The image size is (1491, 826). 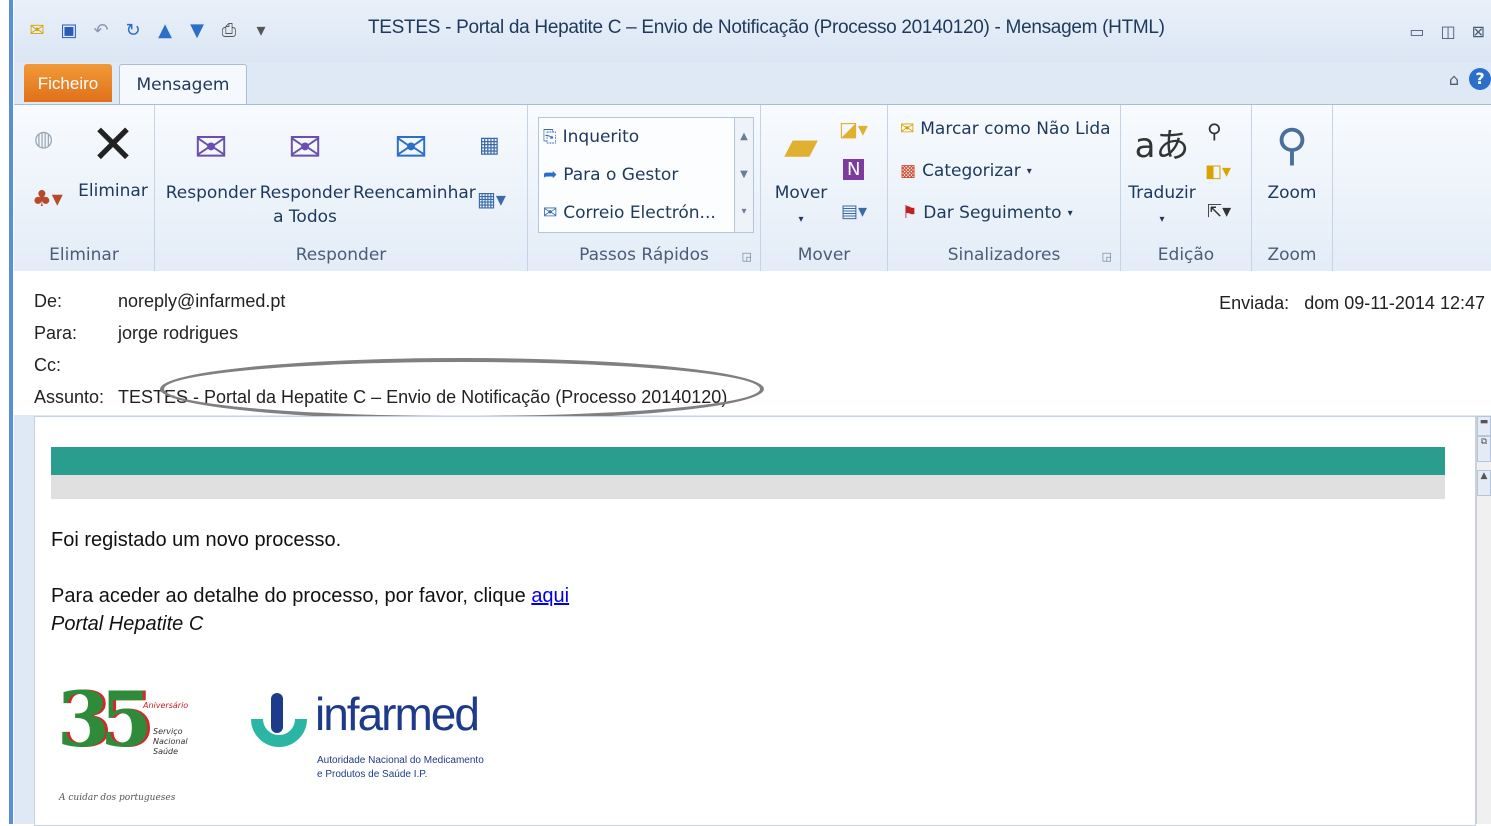 What do you see at coordinates (178, 333) in the screenshot?
I see `to-value: jorge rodrigues` at bounding box center [178, 333].